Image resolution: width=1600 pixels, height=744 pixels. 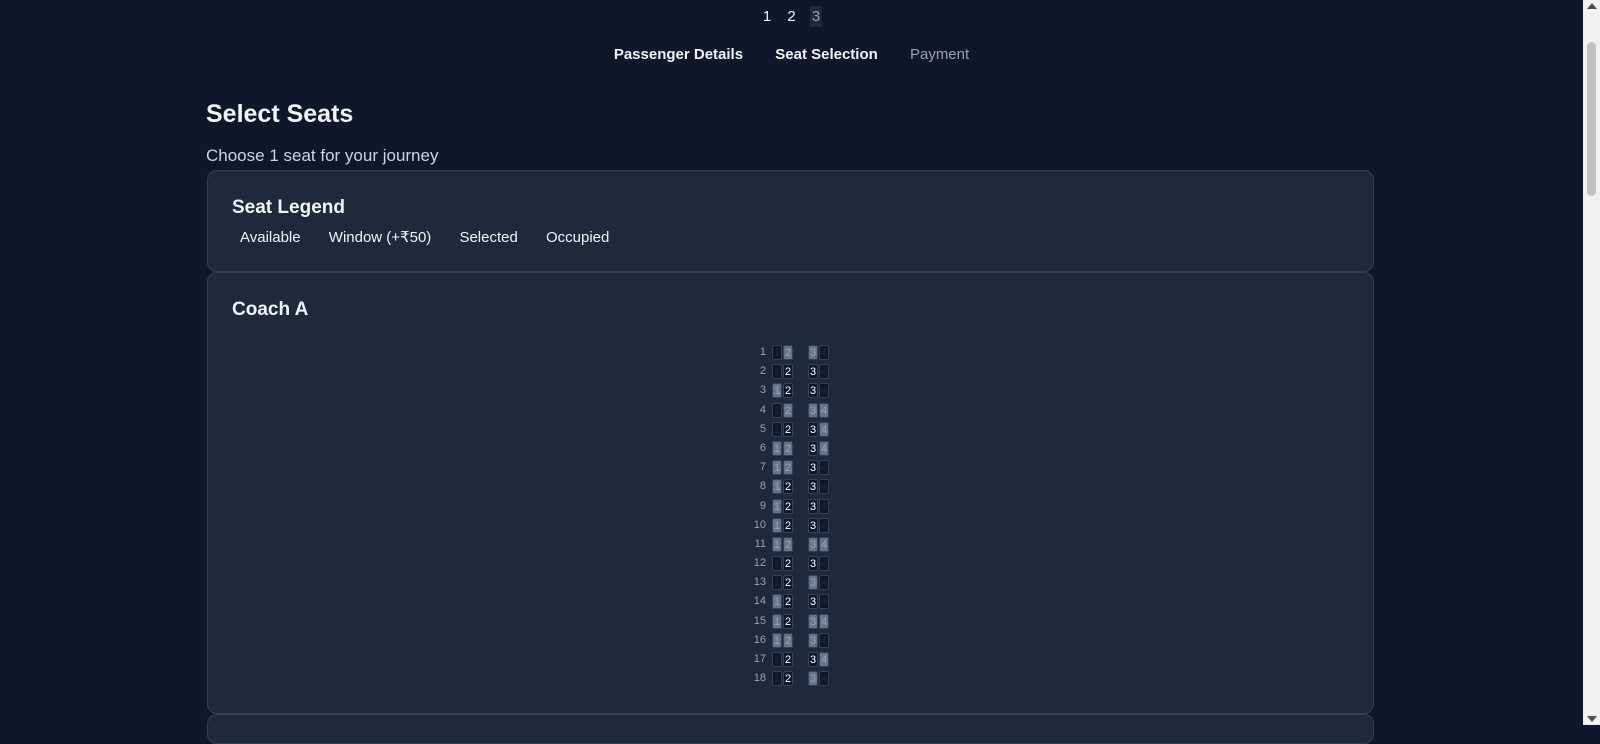 I want to click on seat-12-3-available: 3, so click(x=813, y=564).